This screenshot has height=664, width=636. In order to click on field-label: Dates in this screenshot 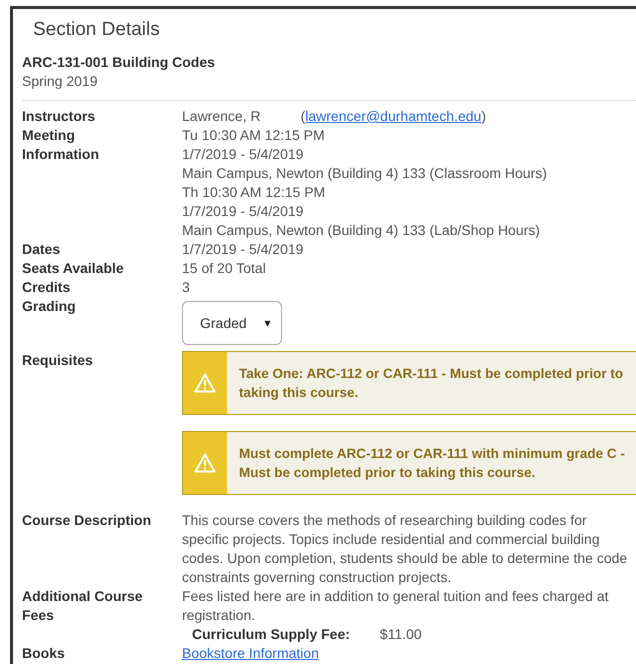, I will do `click(42, 249)`.